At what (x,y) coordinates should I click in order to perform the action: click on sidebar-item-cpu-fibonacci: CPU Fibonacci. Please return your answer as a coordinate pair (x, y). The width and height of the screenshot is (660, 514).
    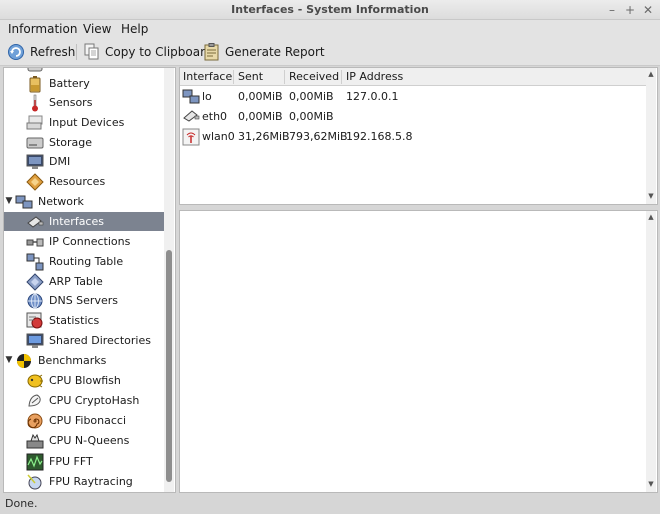
    Looking at the image, I should click on (100, 420).